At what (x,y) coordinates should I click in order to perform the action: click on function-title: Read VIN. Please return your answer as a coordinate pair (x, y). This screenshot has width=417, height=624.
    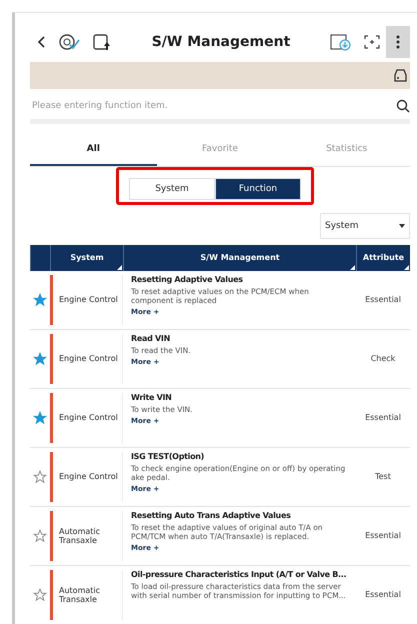
    Looking at the image, I should click on (151, 338).